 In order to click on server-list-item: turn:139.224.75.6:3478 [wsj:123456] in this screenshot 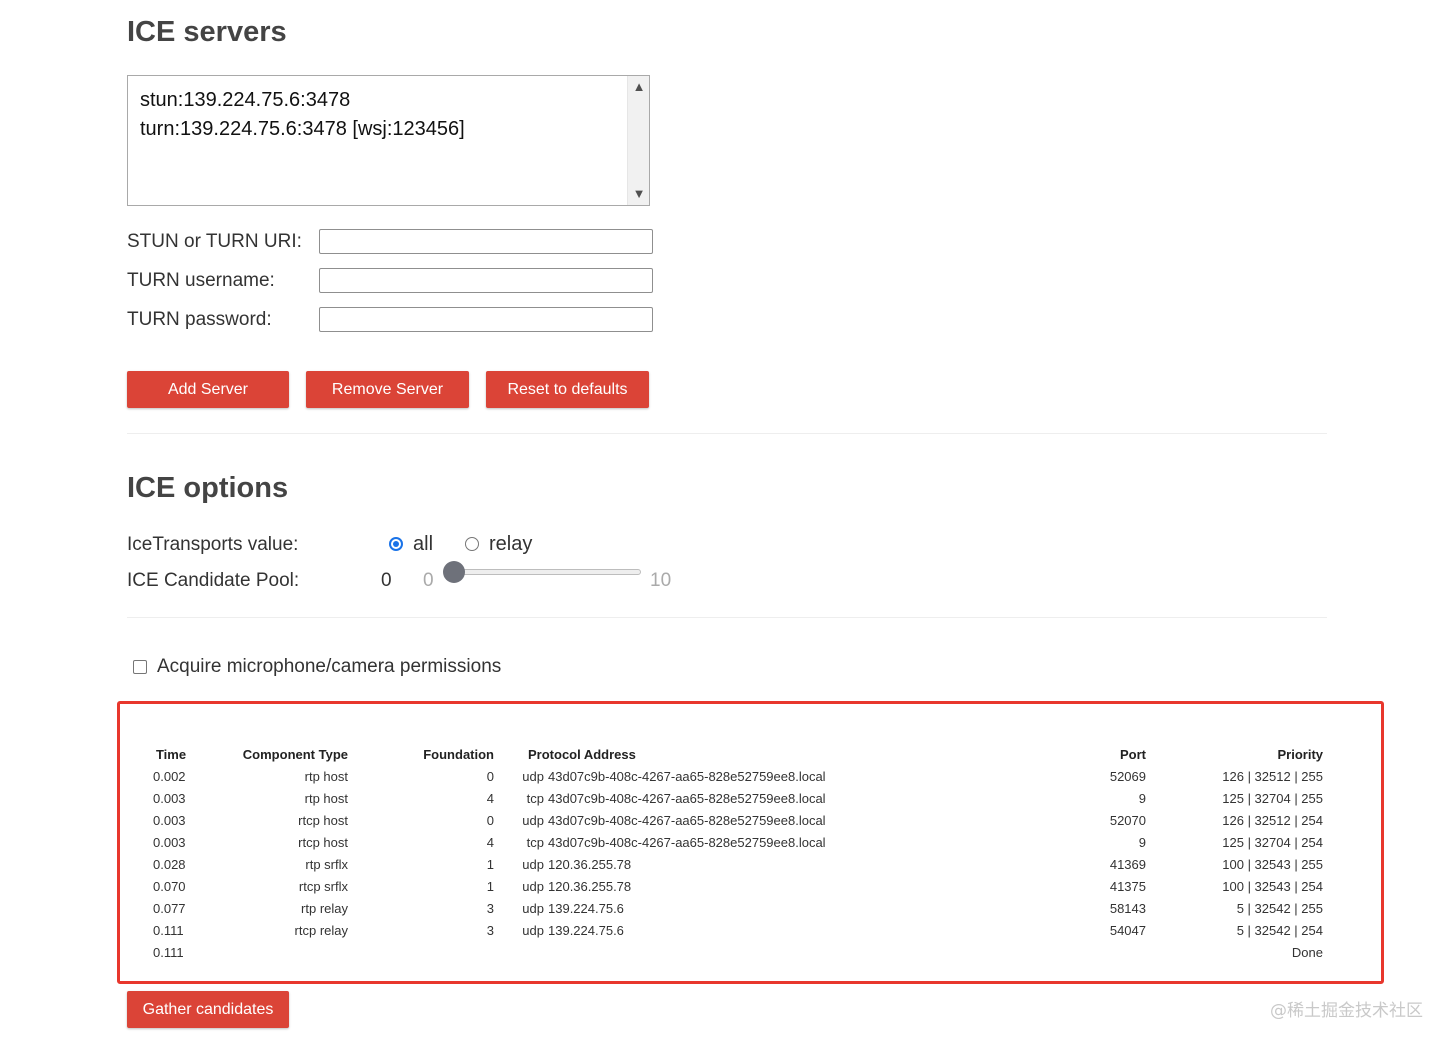, I will do `click(302, 129)`.